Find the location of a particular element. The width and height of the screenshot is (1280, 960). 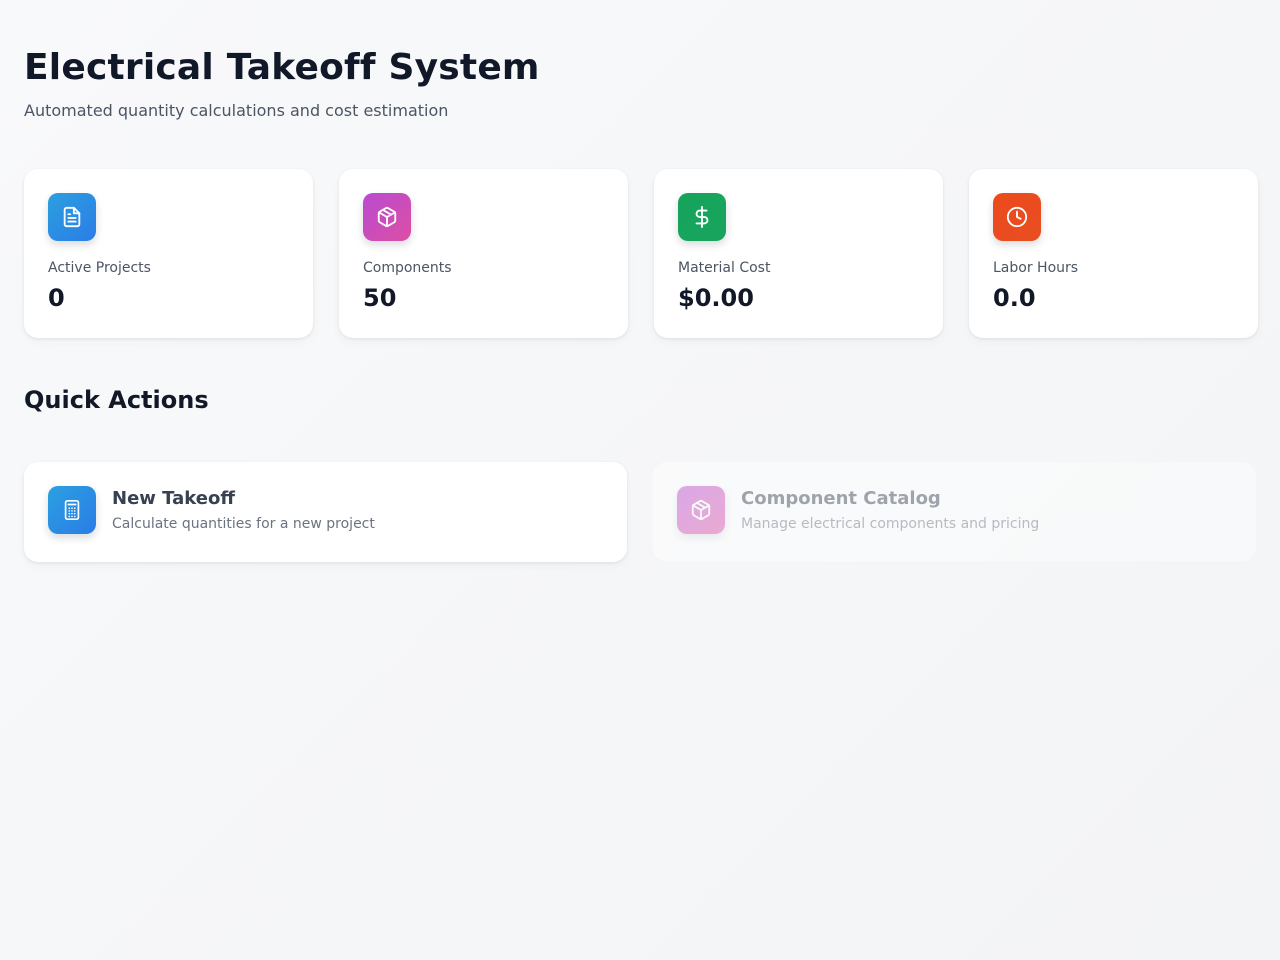

stat-card-active-projects: Active Projects 0 is located at coordinates (168, 253).